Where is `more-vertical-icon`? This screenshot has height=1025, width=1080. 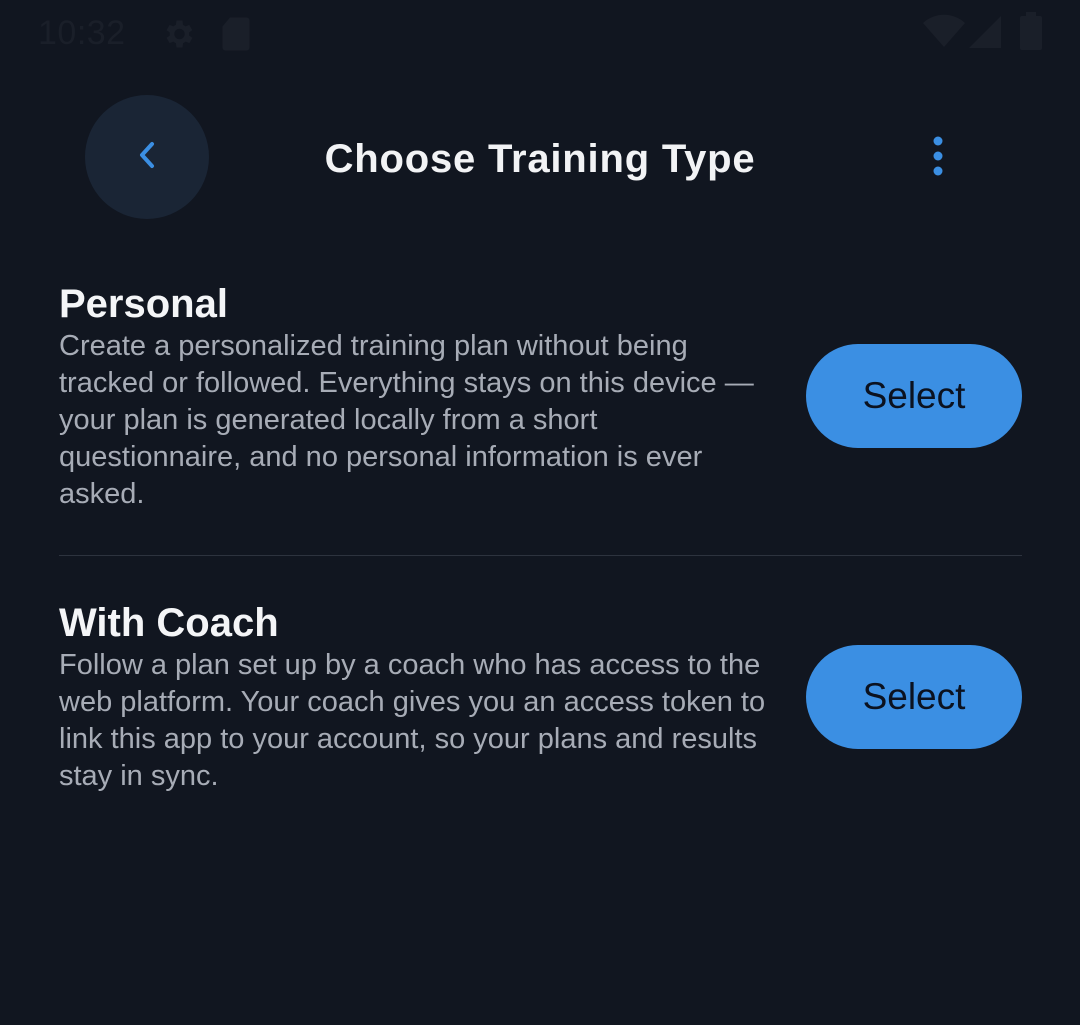 more-vertical-icon is located at coordinates (938, 158).